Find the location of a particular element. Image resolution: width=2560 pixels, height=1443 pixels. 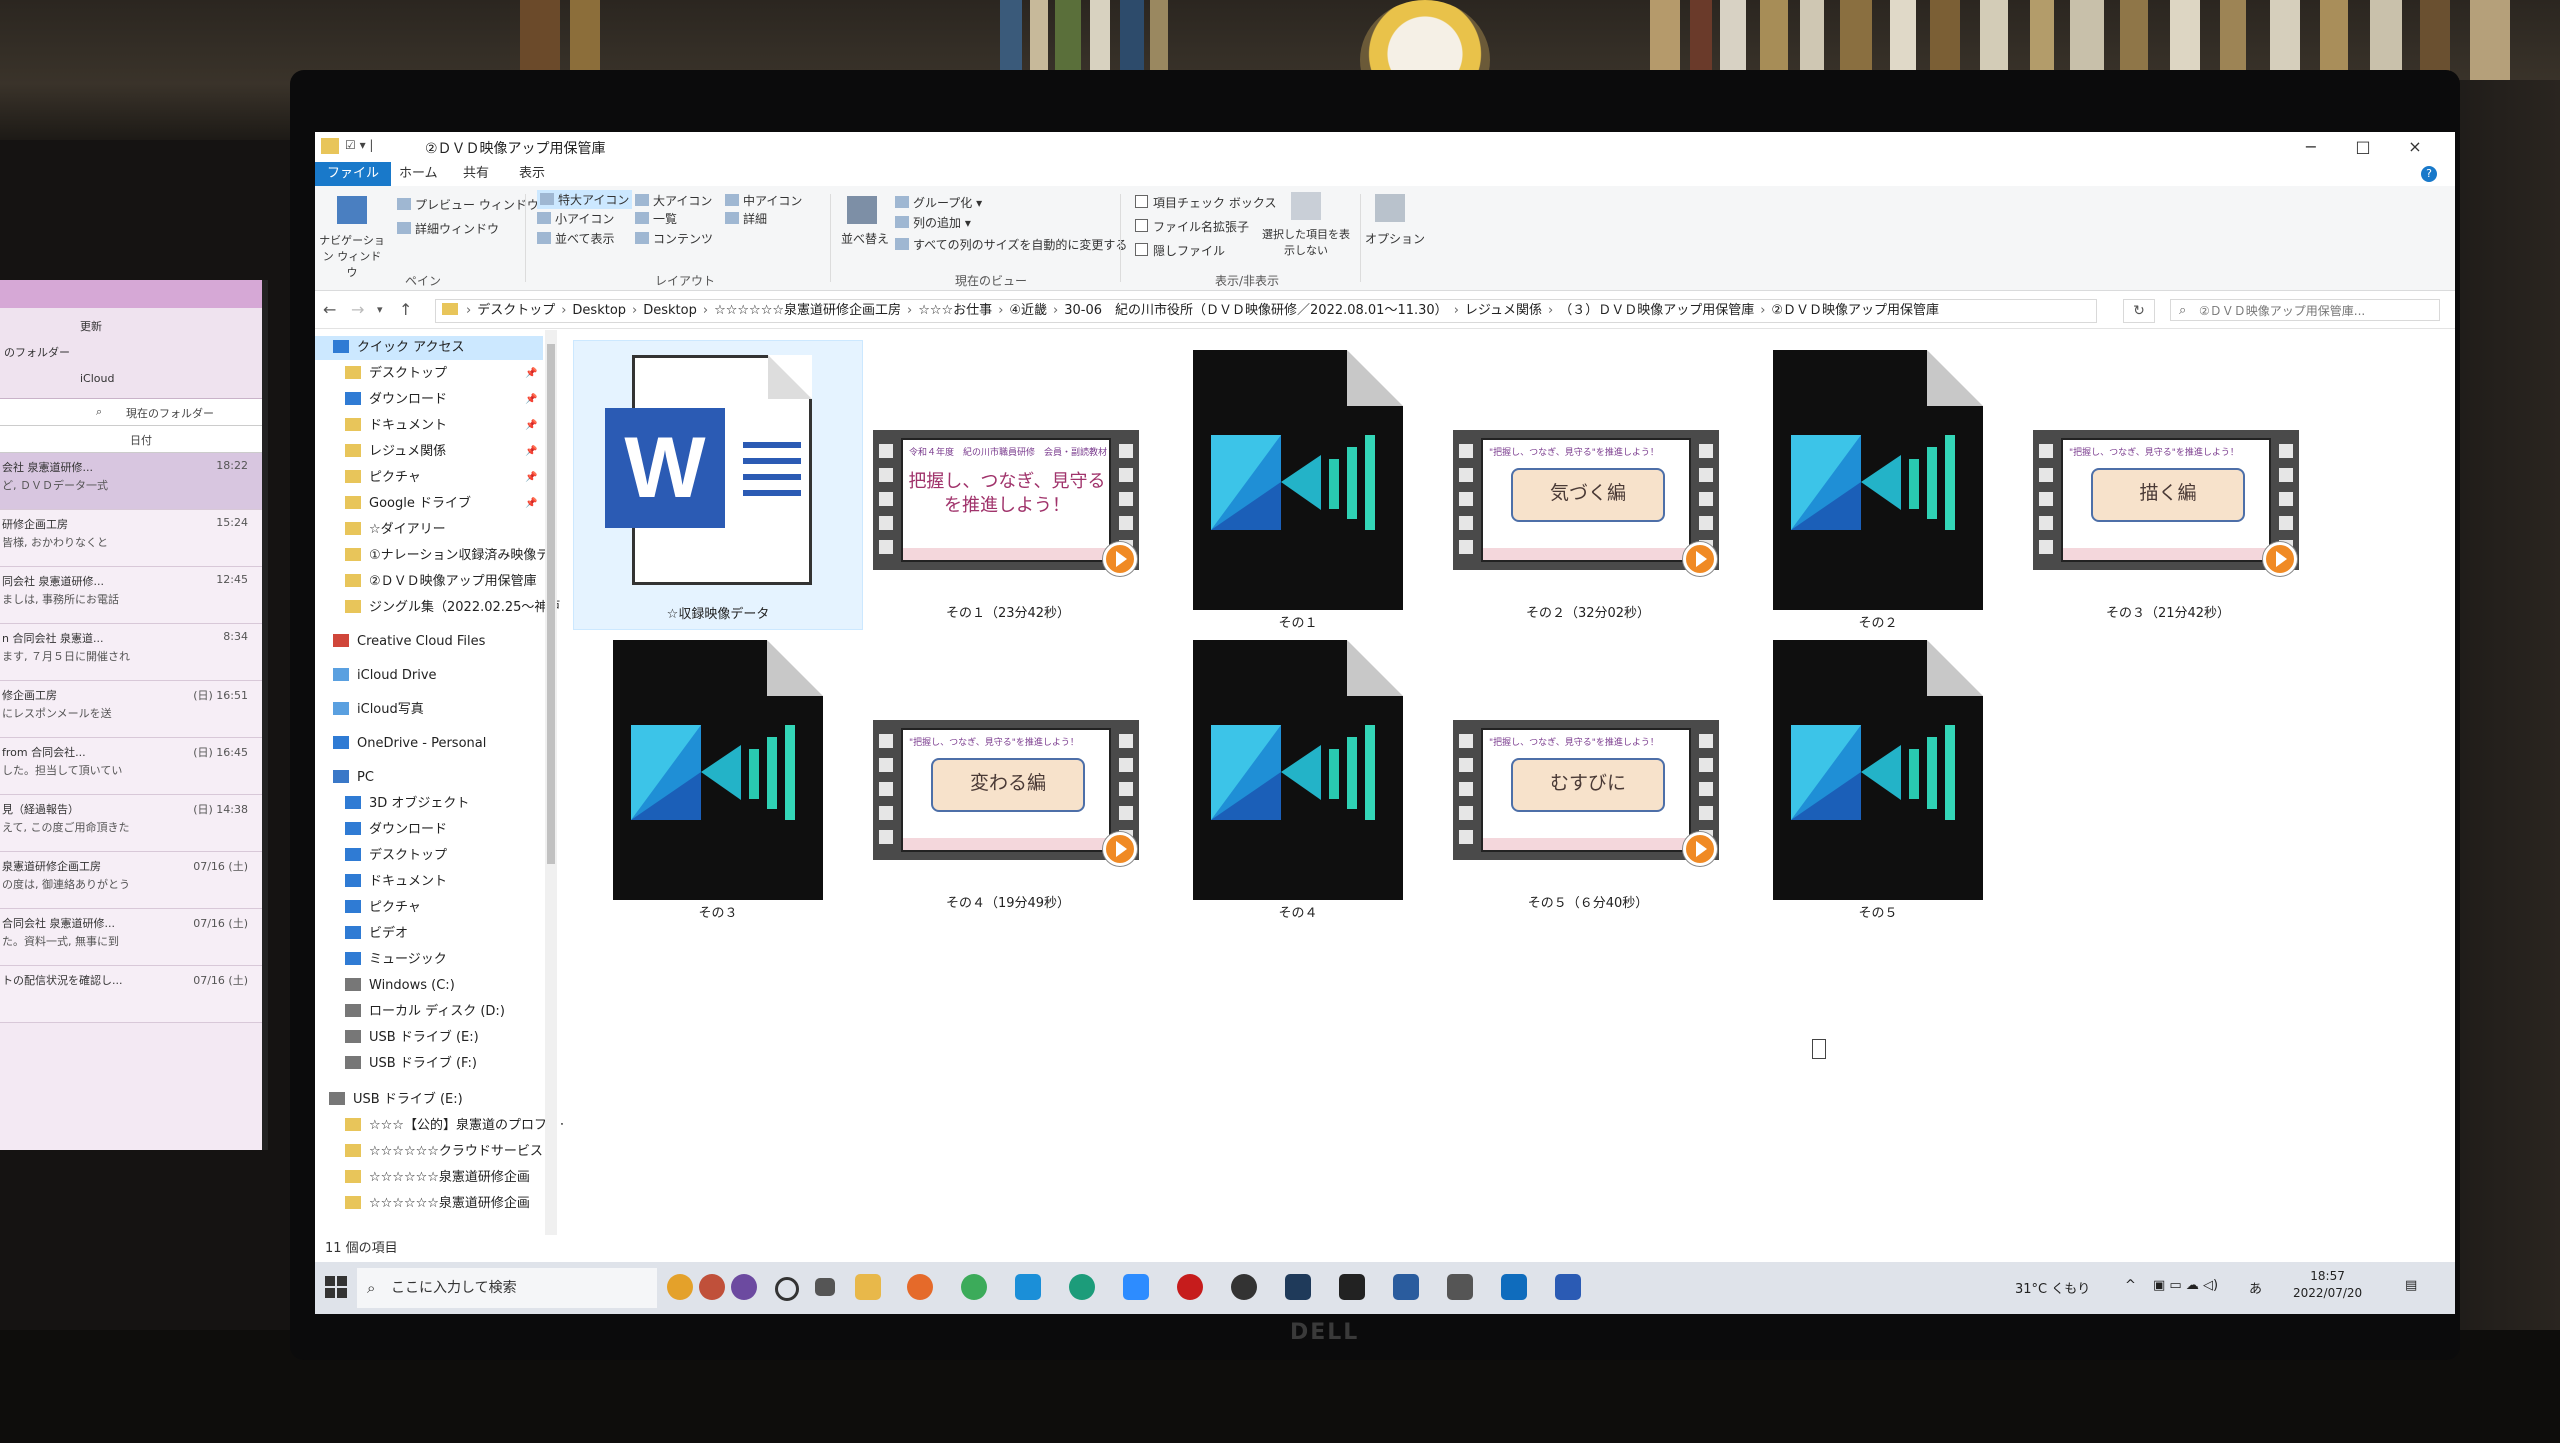

mail-item: トの配信状況を確認し... 07/16 (土) is located at coordinates (131, 994).